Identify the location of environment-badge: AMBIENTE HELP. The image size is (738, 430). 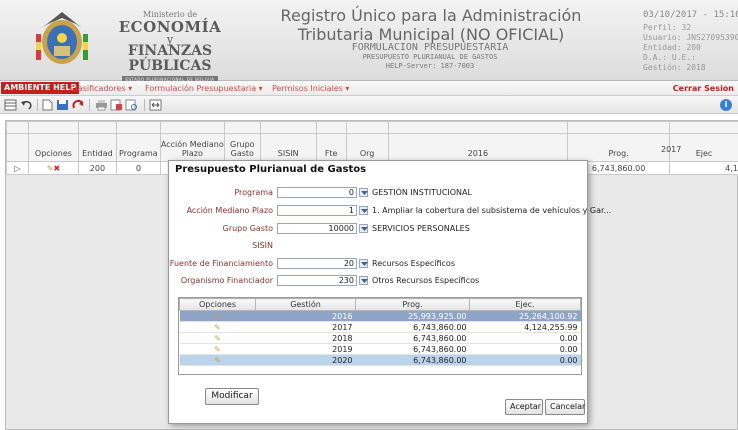
(40, 88).